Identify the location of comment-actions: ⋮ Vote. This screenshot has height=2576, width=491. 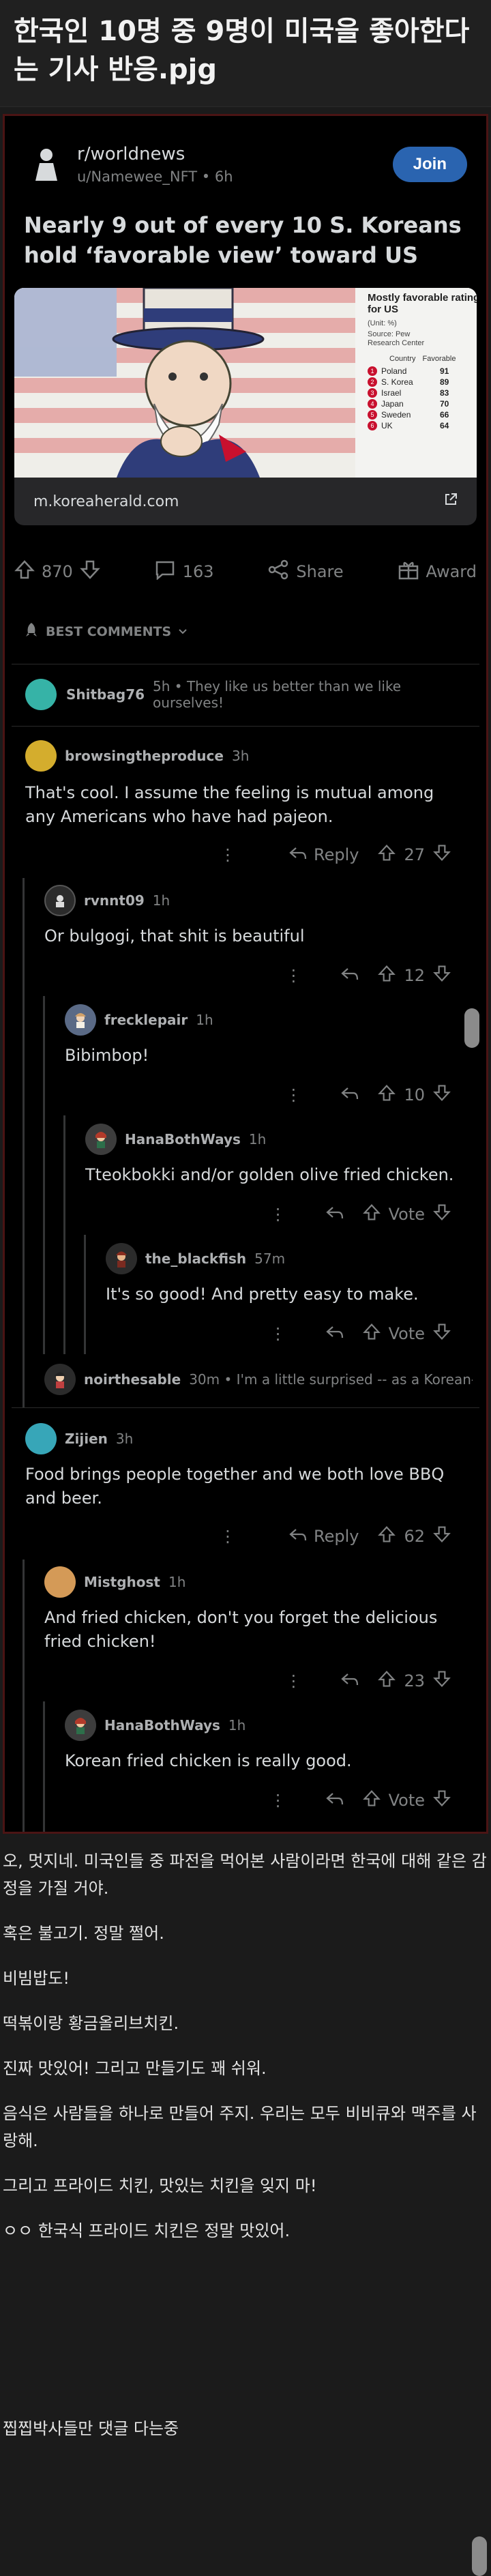
(286, 1334).